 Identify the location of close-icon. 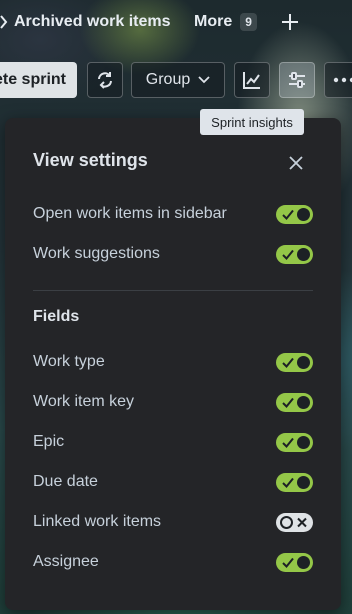
(296, 163).